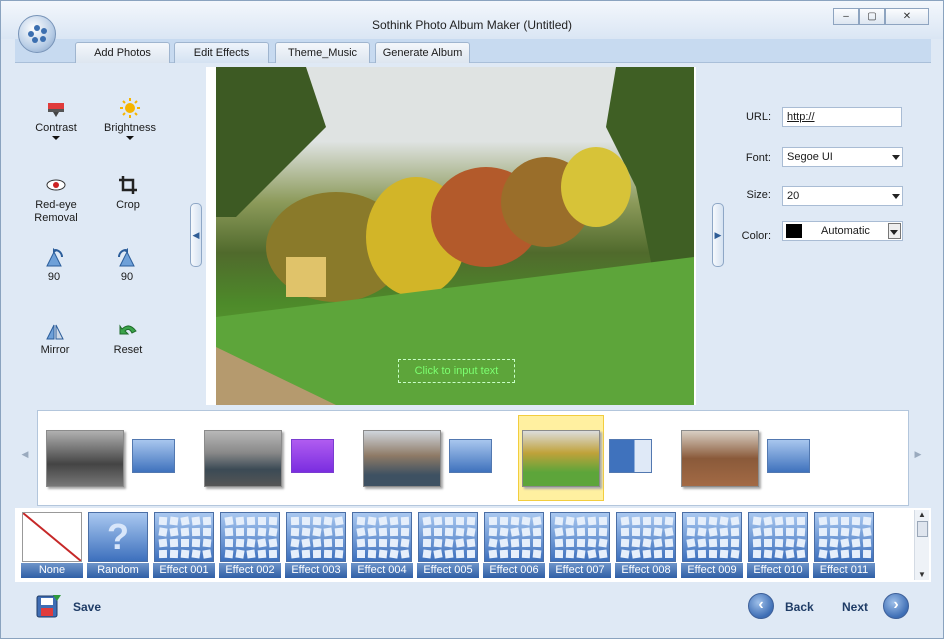  What do you see at coordinates (184, 570) in the screenshot?
I see `effect-label: Effect 001` at bounding box center [184, 570].